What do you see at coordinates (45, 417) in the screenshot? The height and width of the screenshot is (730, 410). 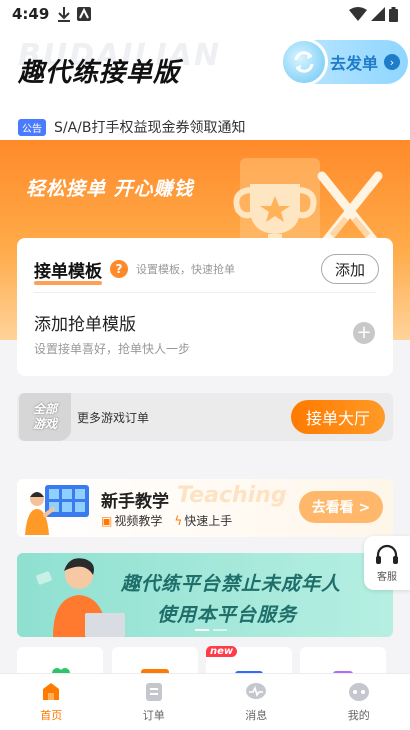 I see `all-games-badge: 全部 游戏` at bounding box center [45, 417].